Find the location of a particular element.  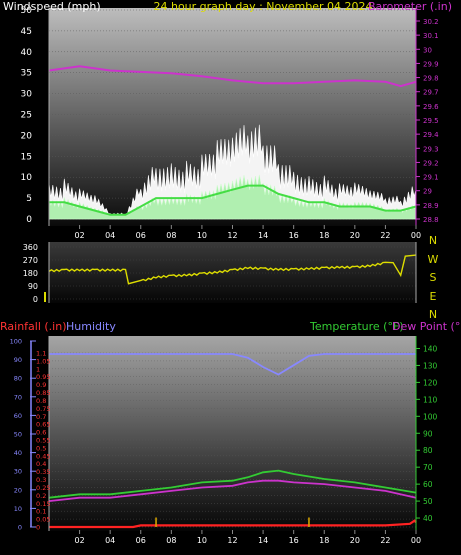

tick-label-temperature: 130 is located at coordinates (430, 365).